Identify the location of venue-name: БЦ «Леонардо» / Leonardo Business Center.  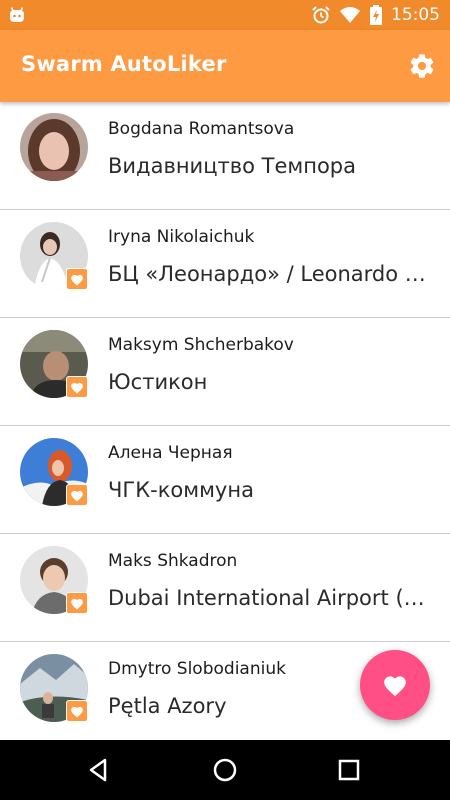
(267, 274).